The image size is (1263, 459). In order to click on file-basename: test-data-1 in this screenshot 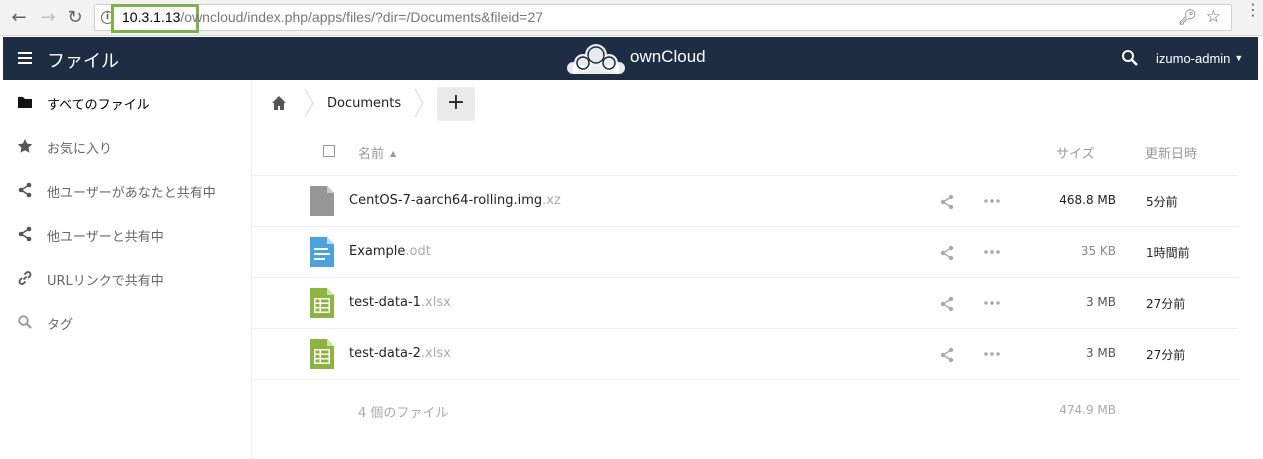, I will do `click(385, 302)`.